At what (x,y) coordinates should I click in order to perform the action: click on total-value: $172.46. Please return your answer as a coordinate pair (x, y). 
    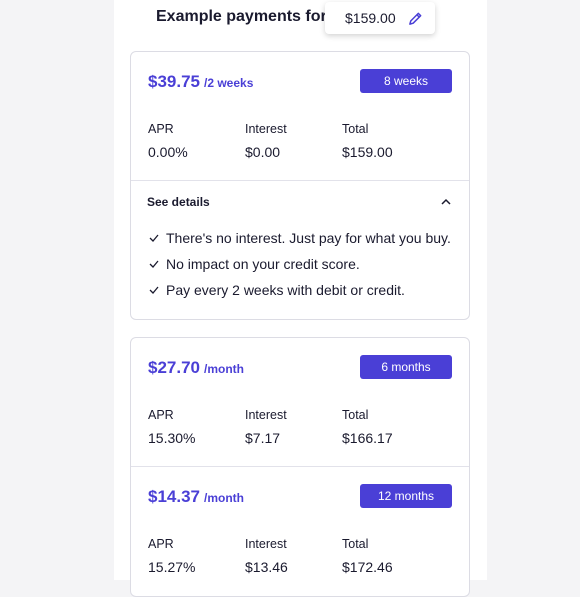
    Looking at the image, I should click on (367, 567).